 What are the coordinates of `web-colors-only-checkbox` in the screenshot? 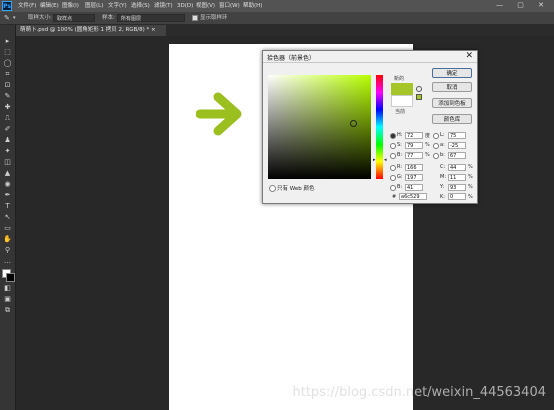 It's located at (272, 188).